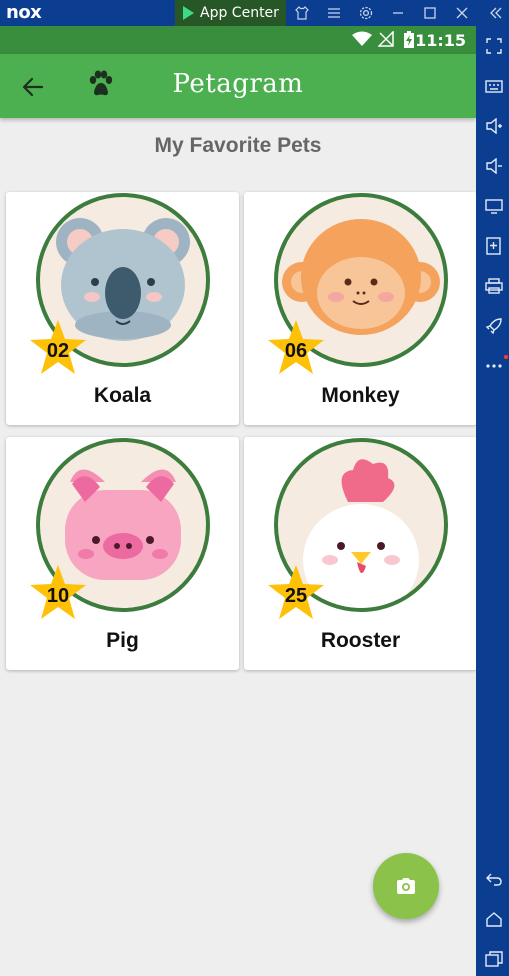 This screenshot has height=976, width=509. Describe the element at coordinates (494, 246) in the screenshot. I see `apk-install-icon` at that location.